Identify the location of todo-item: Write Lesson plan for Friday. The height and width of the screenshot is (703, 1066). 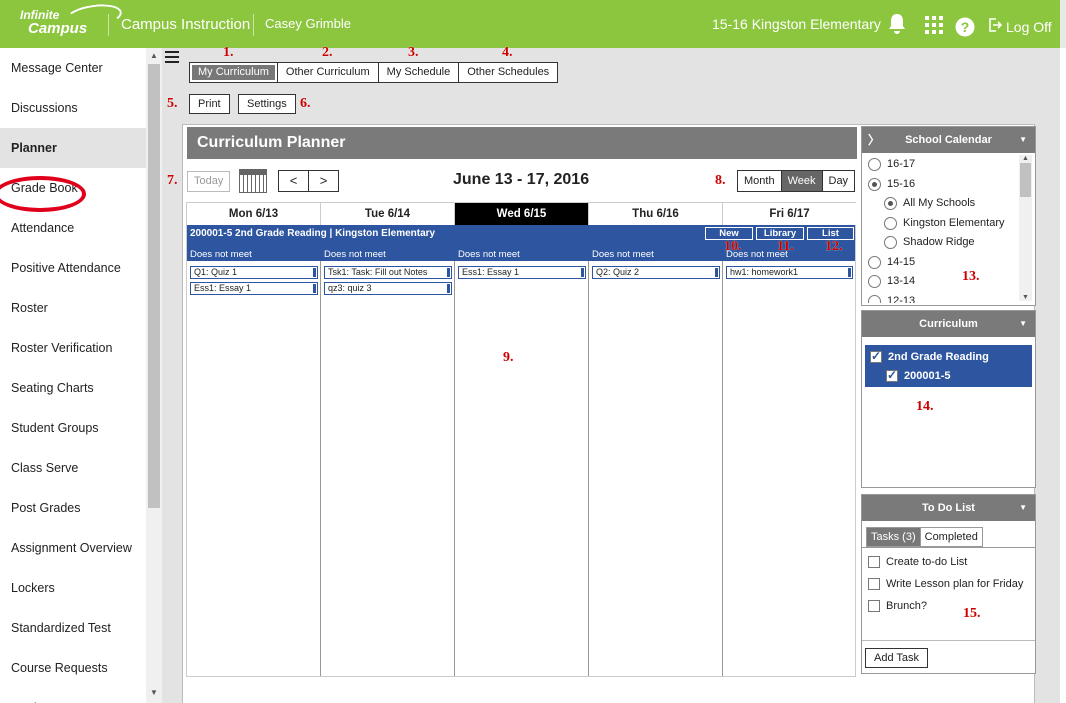
(948, 584).